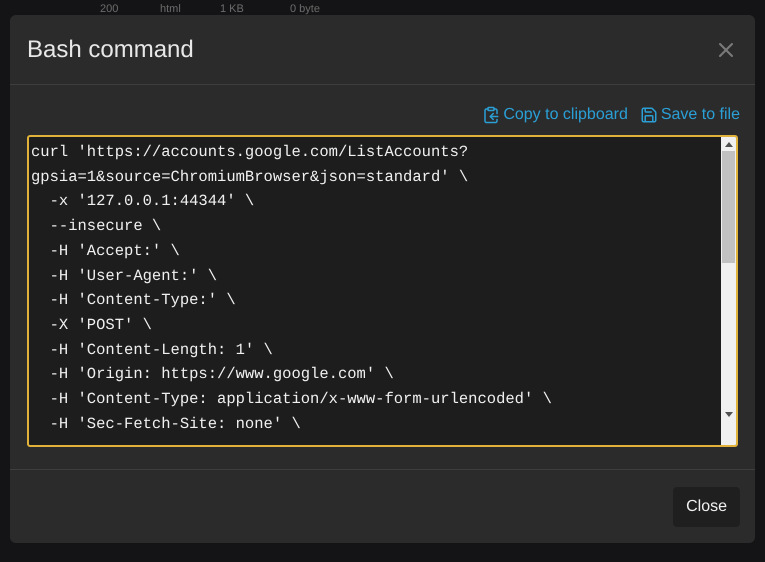  What do you see at coordinates (728, 414) in the screenshot?
I see `scroll-down-arrow-icon` at bounding box center [728, 414].